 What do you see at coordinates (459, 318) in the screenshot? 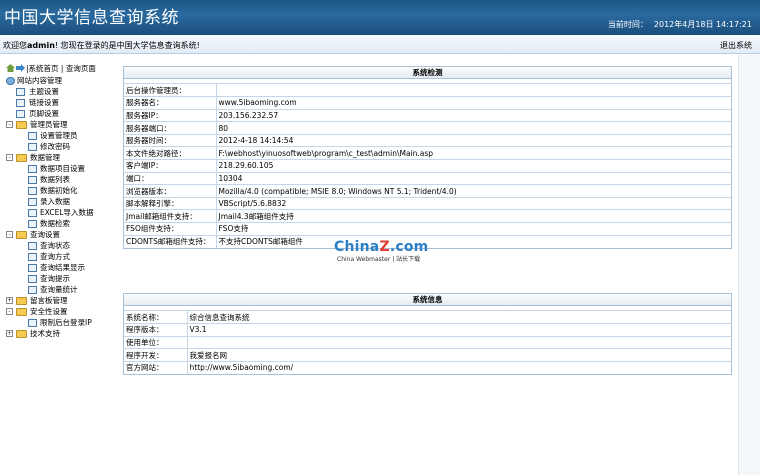
I see `row-value: 综合信息查询系统` at bounding box center [459, 318].